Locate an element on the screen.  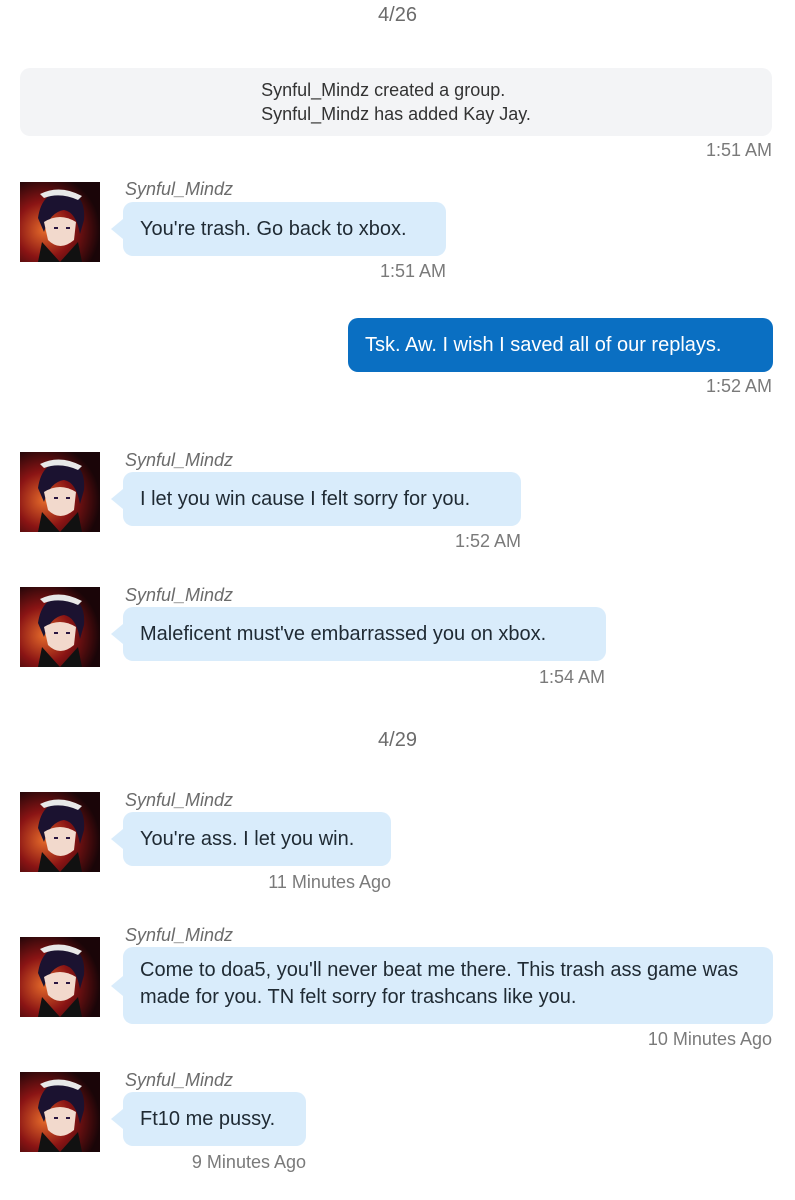
system-timestamp: 1:51 AM is located at coordinates (738, 150).